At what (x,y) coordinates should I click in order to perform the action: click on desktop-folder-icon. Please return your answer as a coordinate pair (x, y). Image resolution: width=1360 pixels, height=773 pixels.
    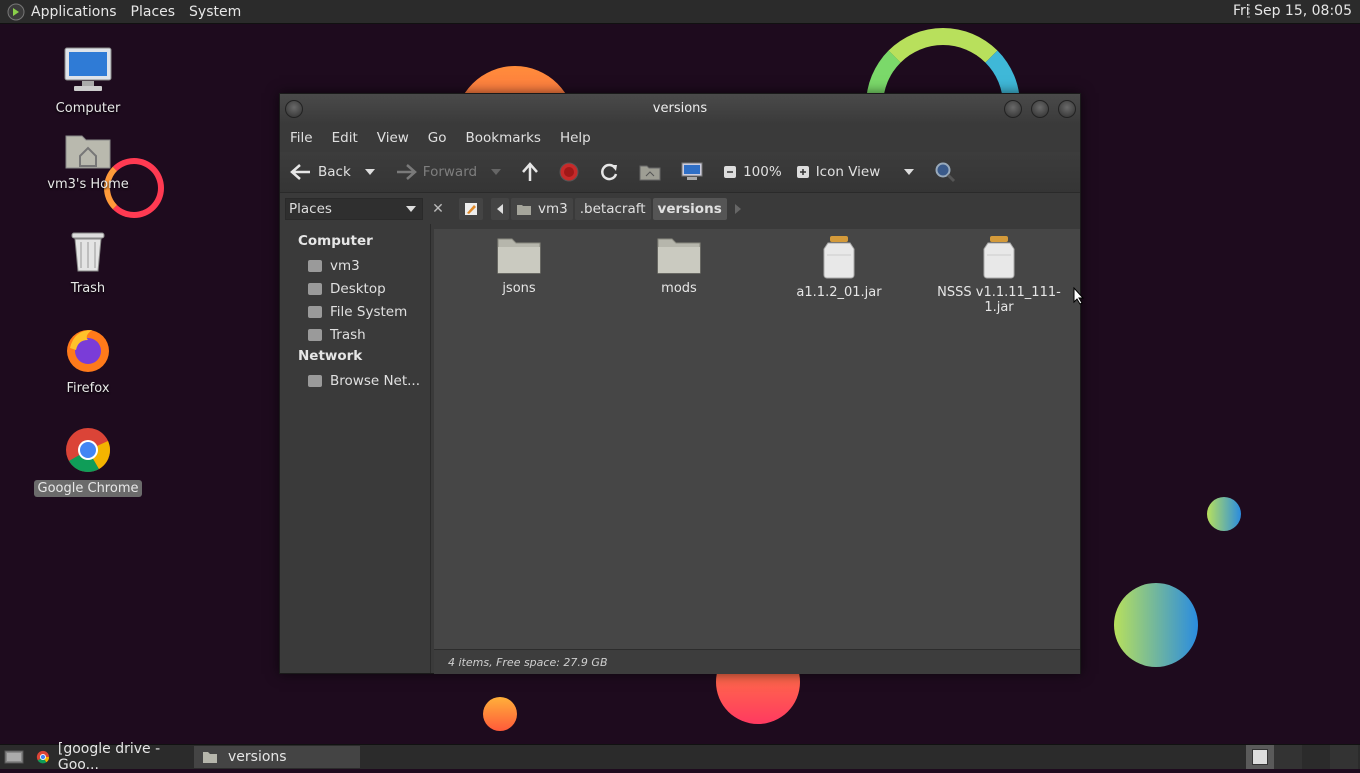
    Looking at the image, I should click on (315, 289).